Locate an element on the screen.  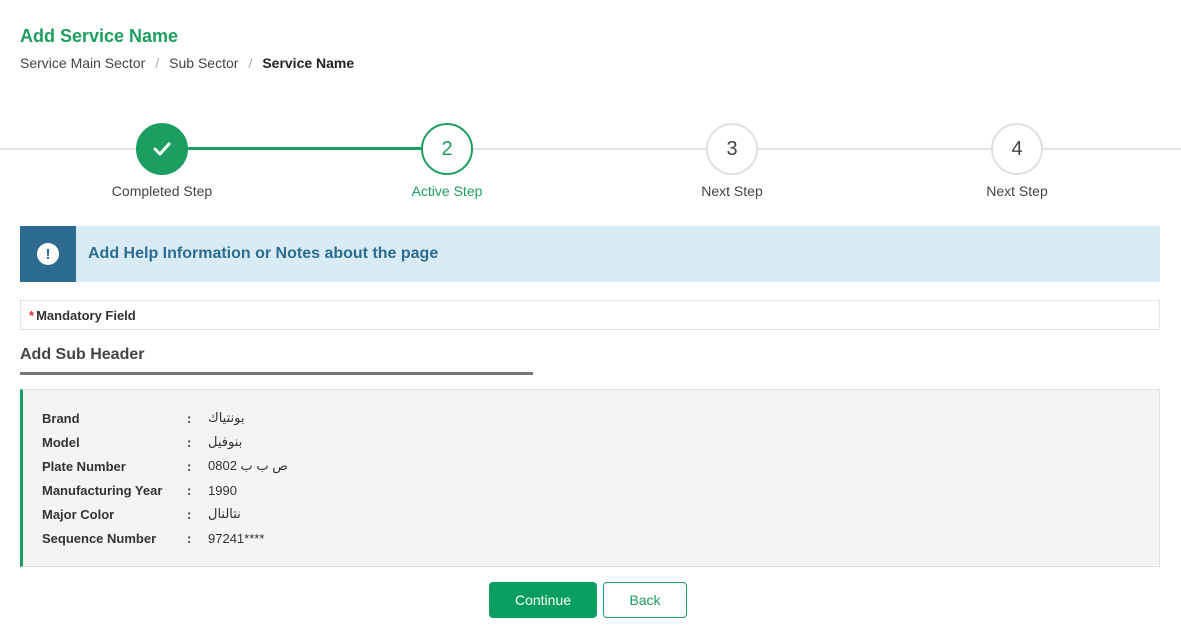
step-number: 3 is located at coordinates (732, 149).